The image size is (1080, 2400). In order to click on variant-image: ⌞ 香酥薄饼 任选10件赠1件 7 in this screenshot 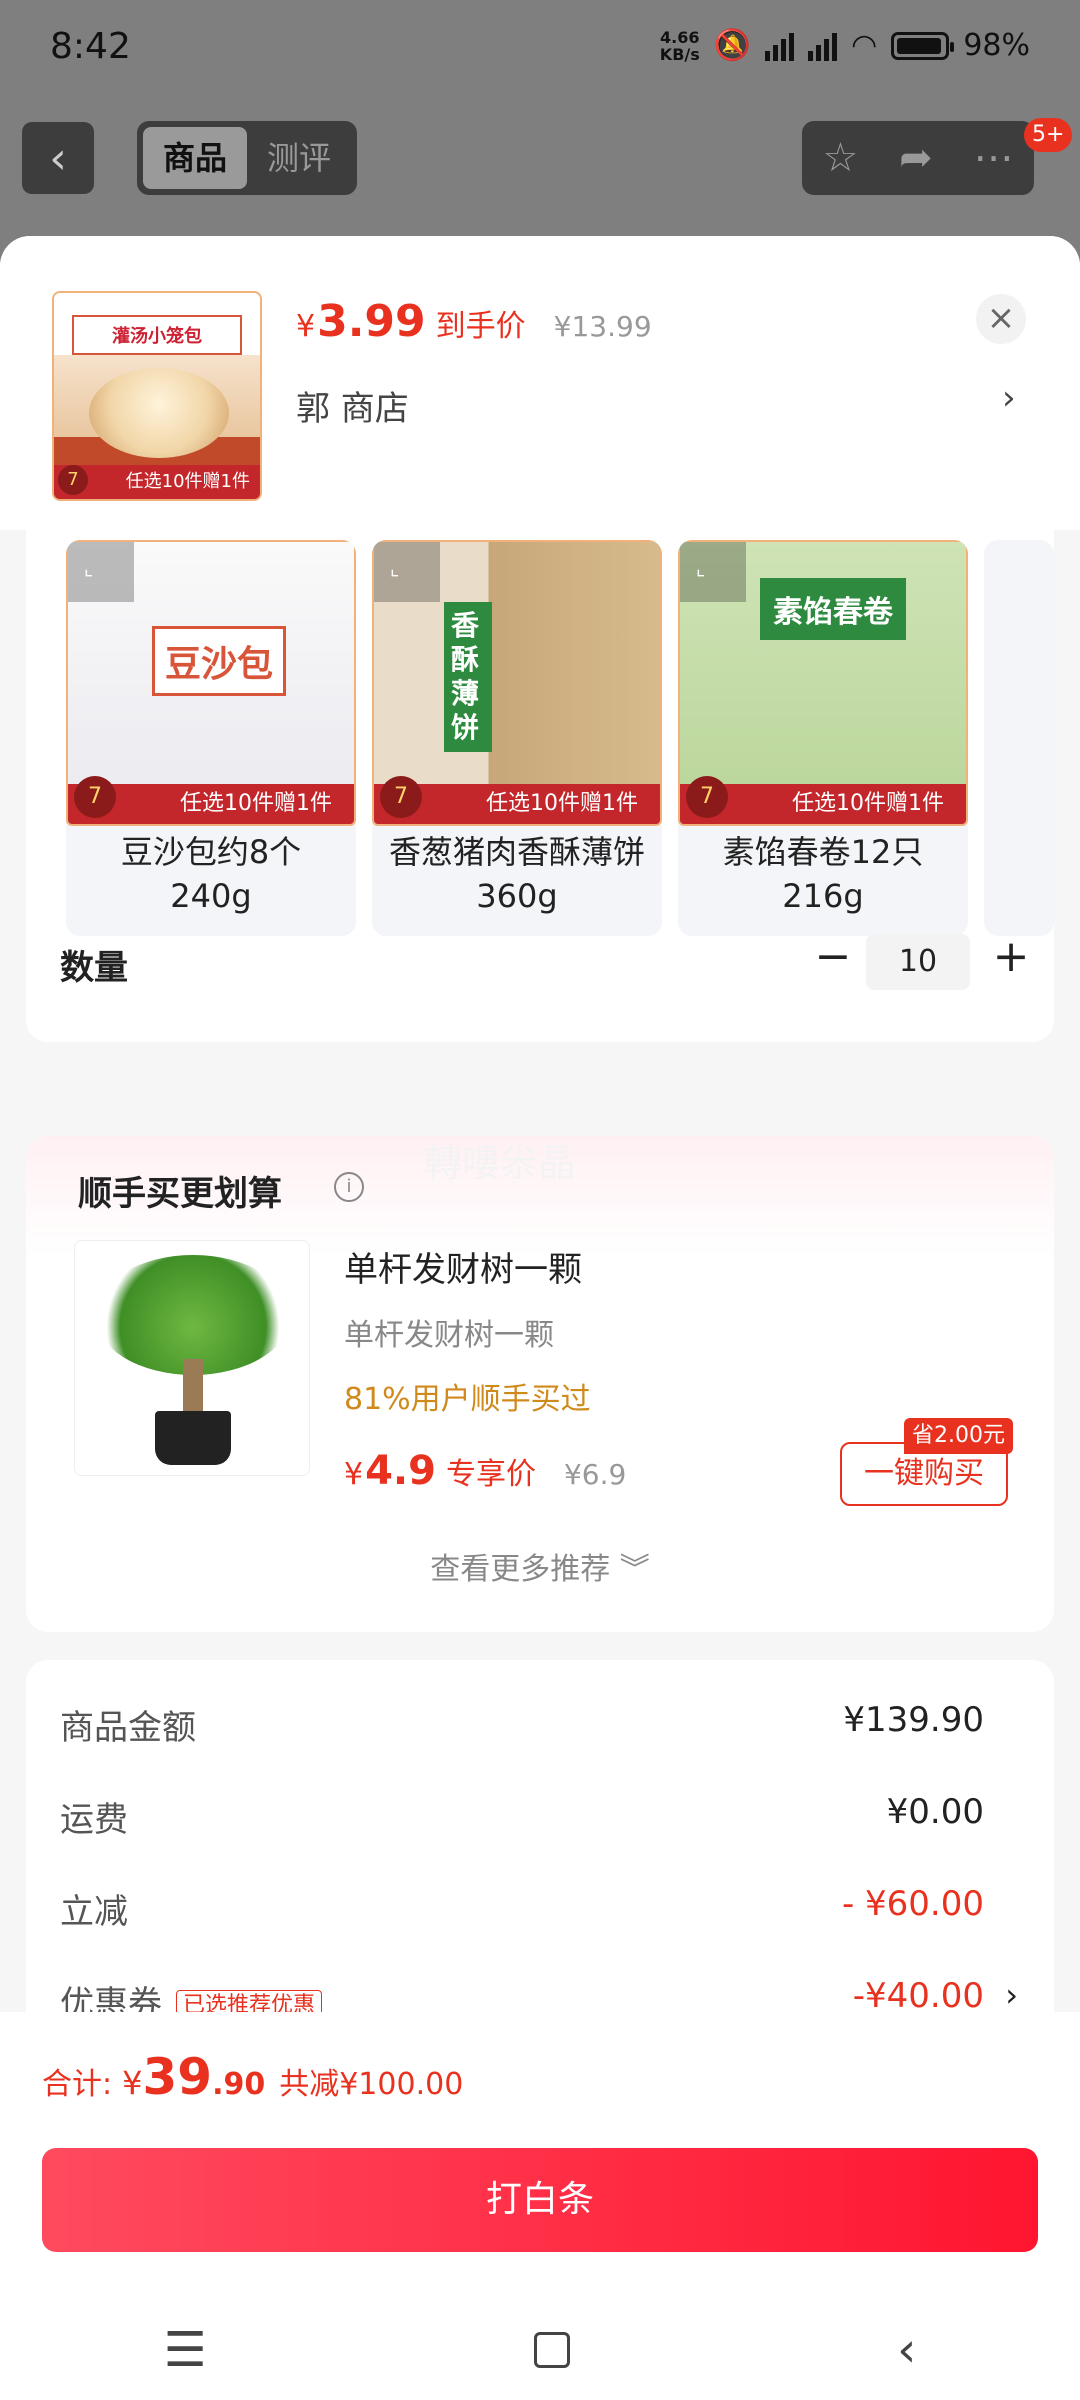, I will do `click(517, 683)`.